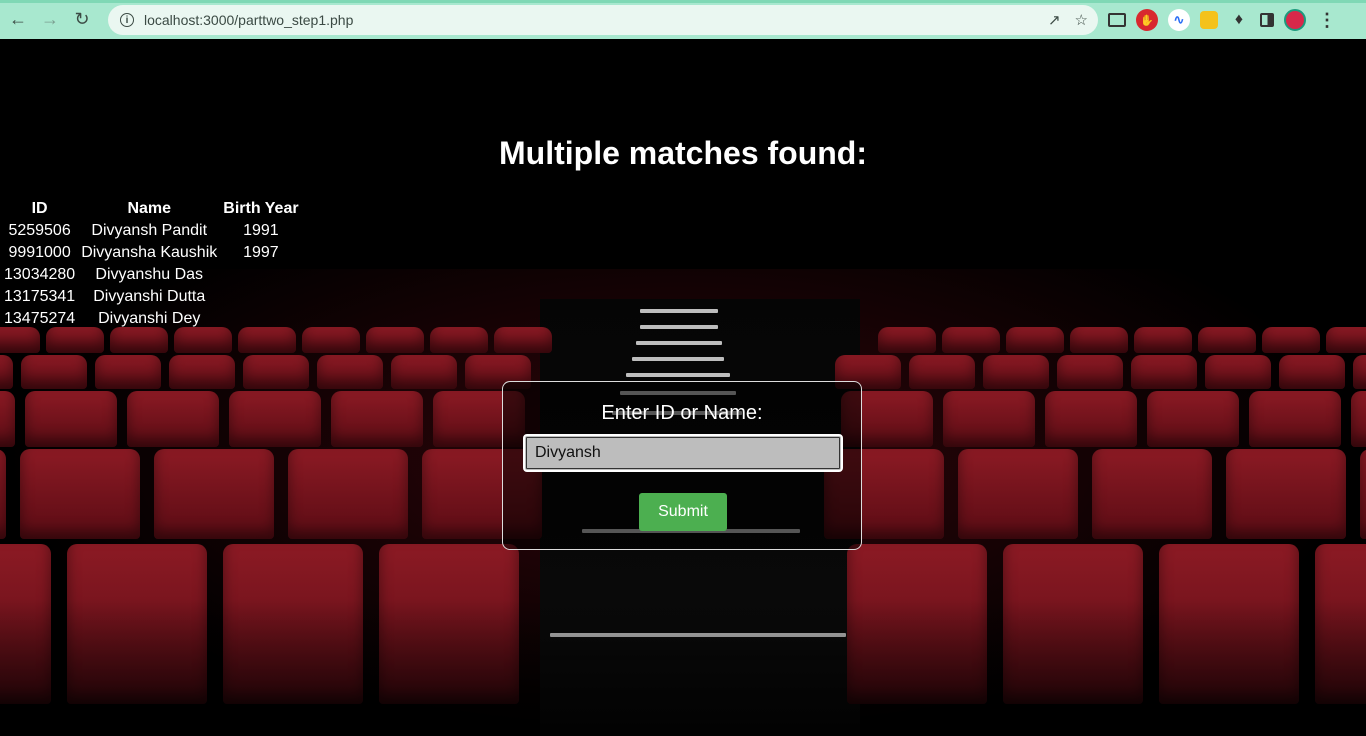 This screenshot has height=736, width=1366. What do you see at coordinates (127, 20) in the screenshot?
I see `site-info-icon: i` at bounding box center [127, 20].